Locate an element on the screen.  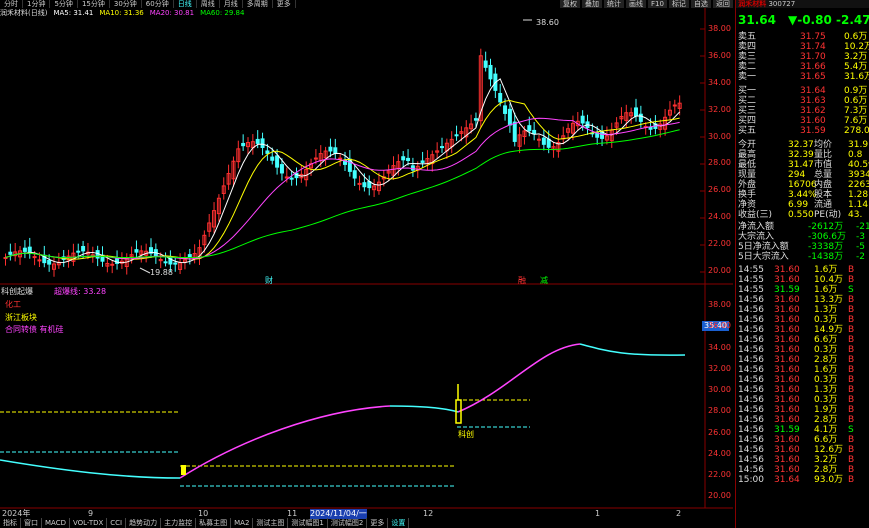
tab-4: CCI is located at coordinates (117, 523).